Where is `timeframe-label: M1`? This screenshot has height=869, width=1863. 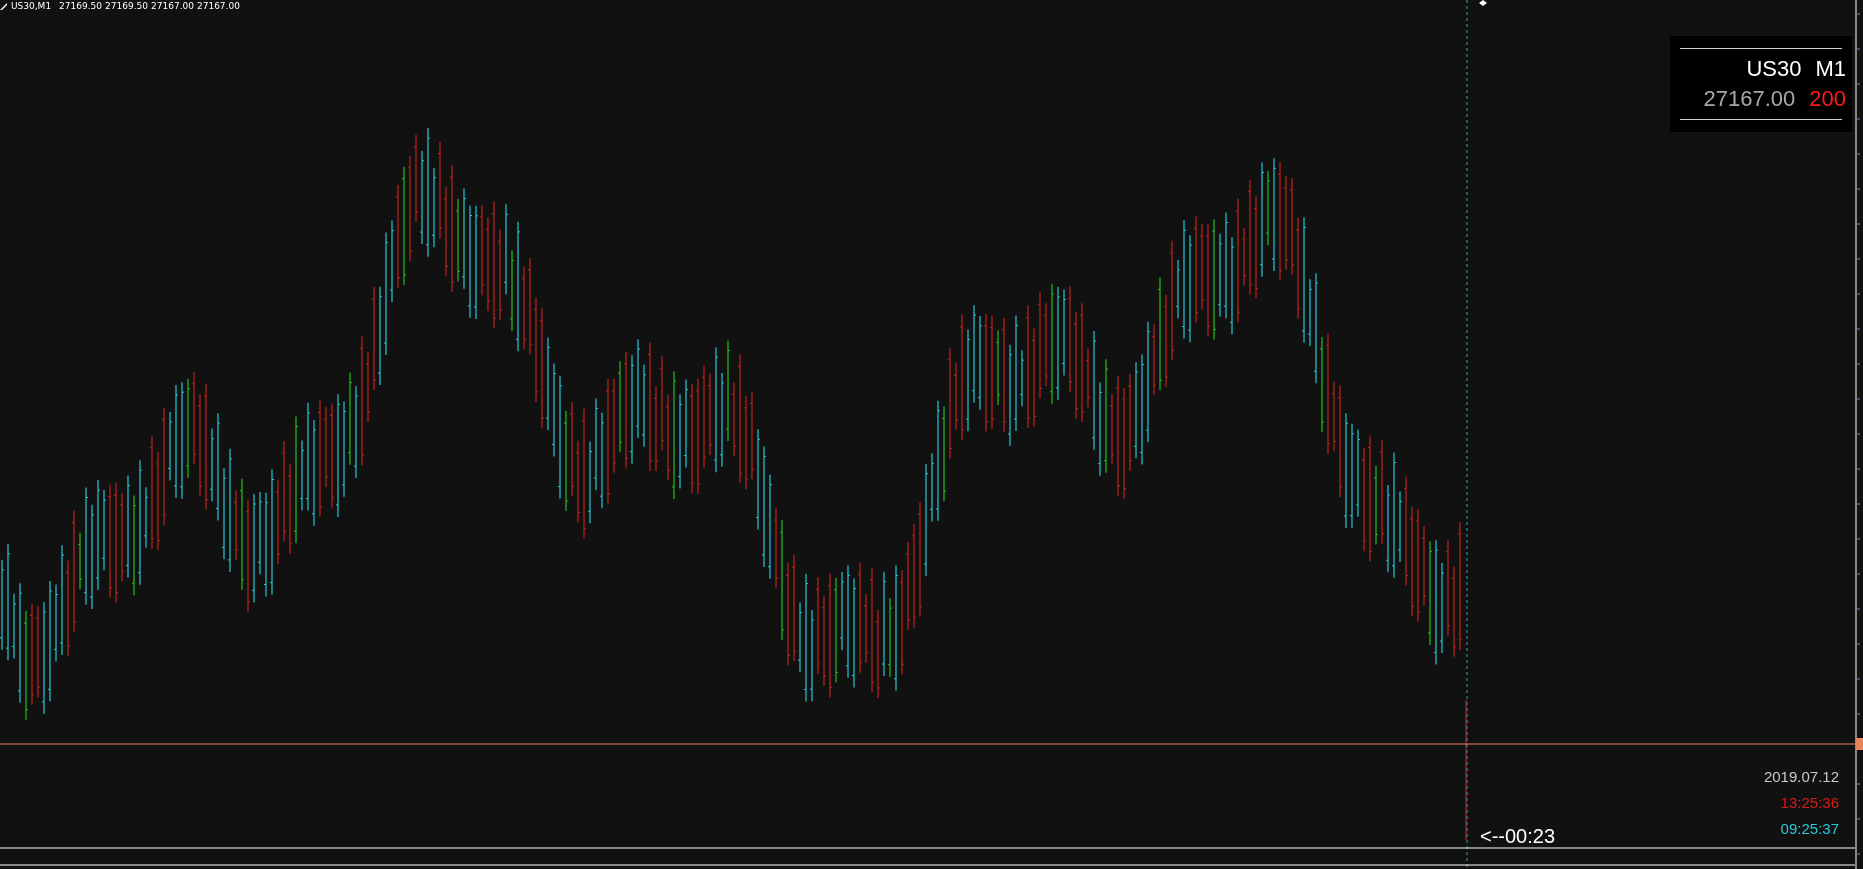
timeframe-label: M1 is located at coordinates (1830, 69).